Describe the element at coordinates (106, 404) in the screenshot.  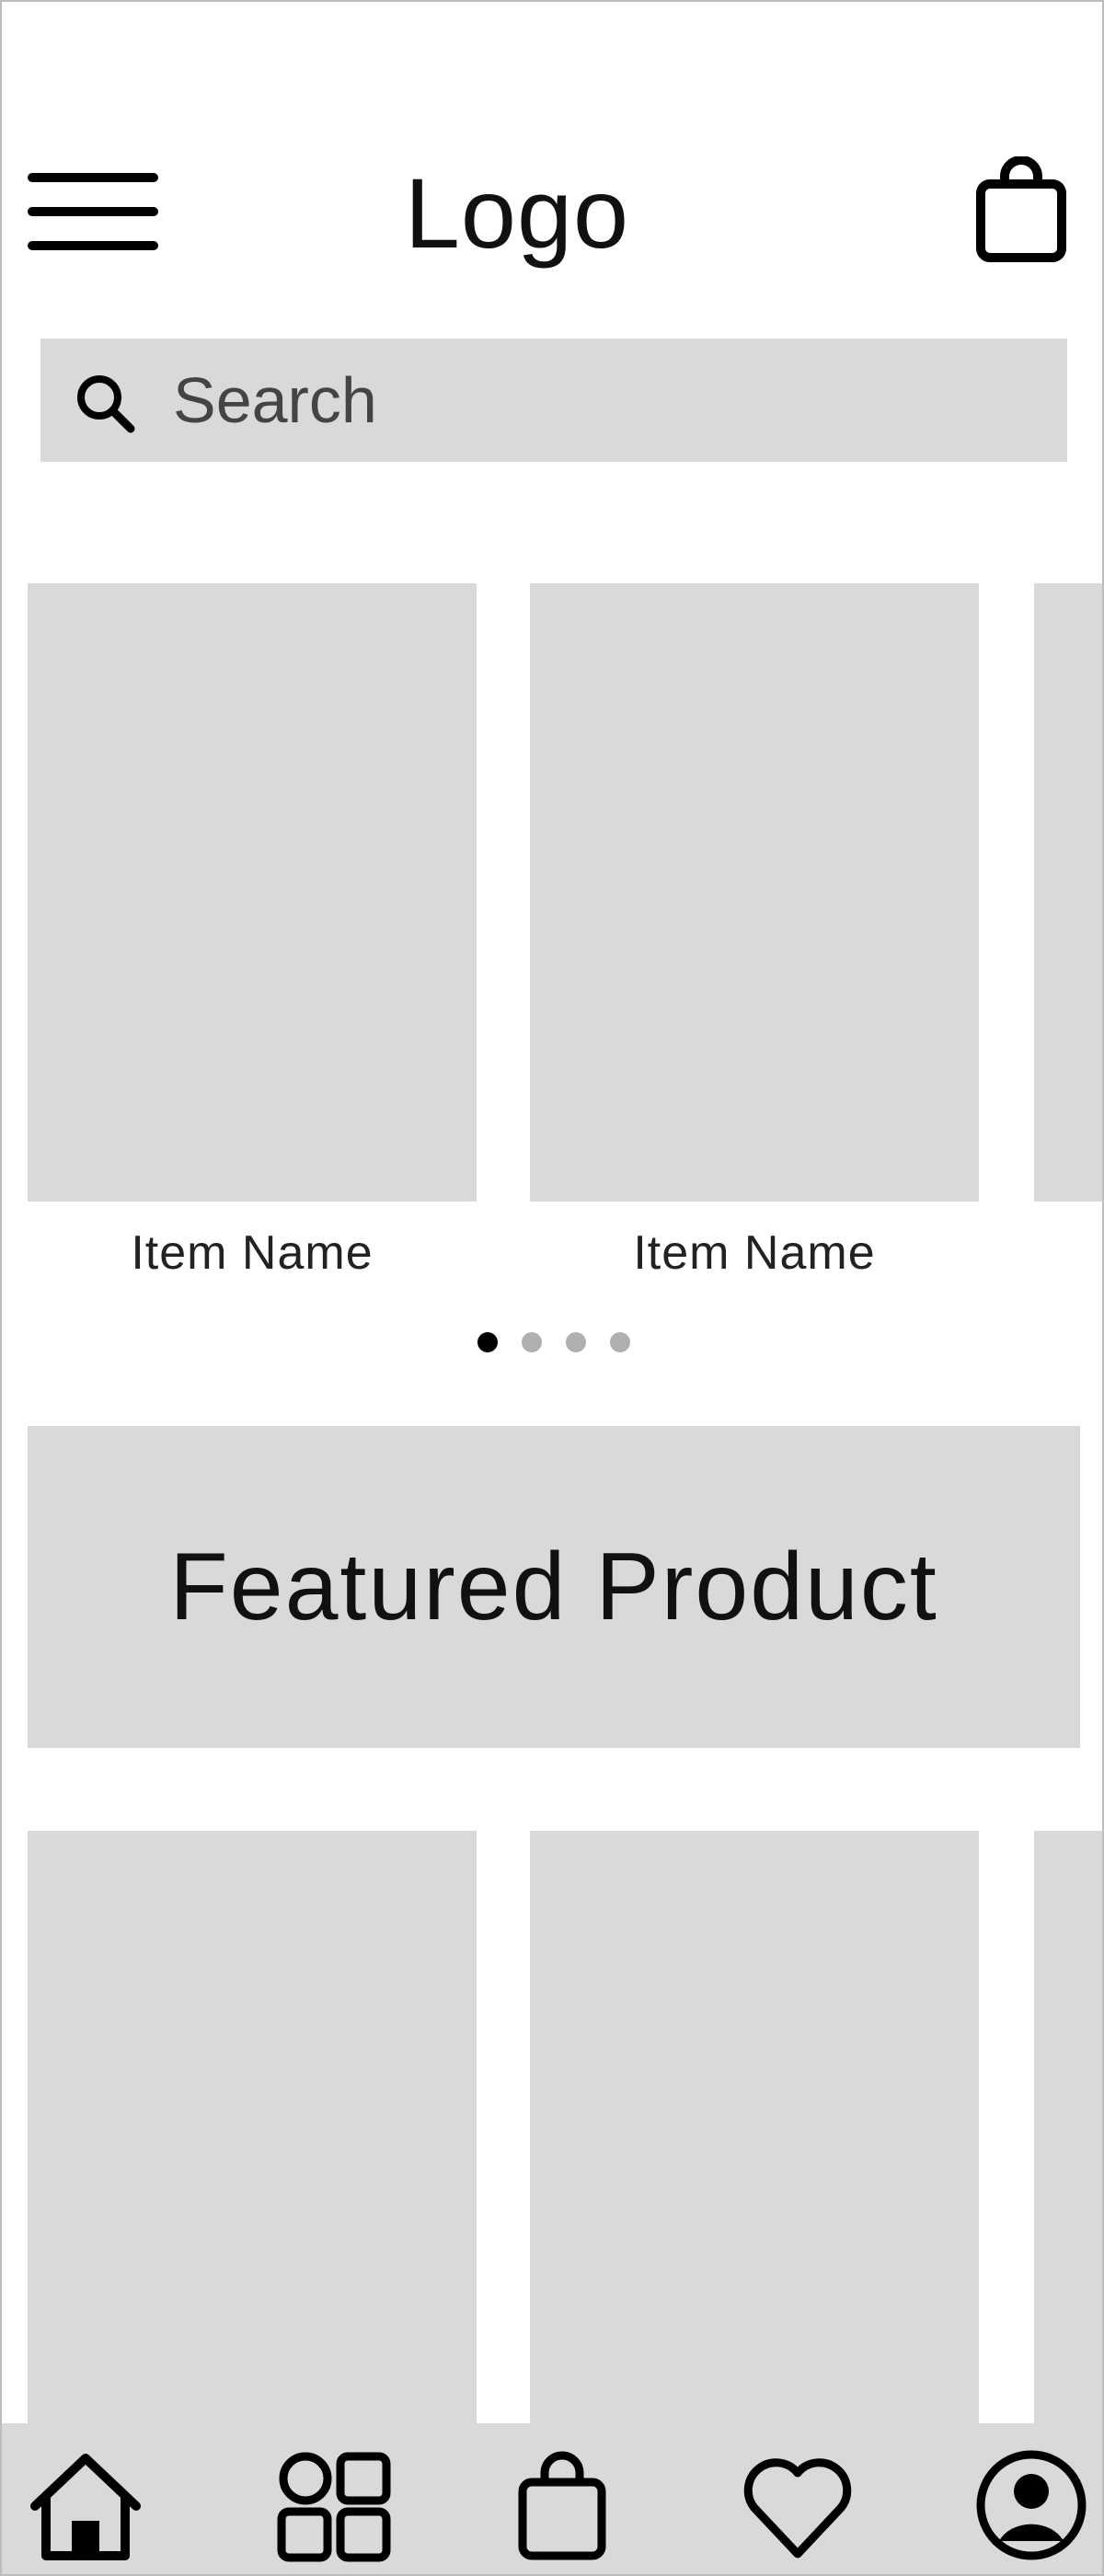
I see `search-icon` at that location.